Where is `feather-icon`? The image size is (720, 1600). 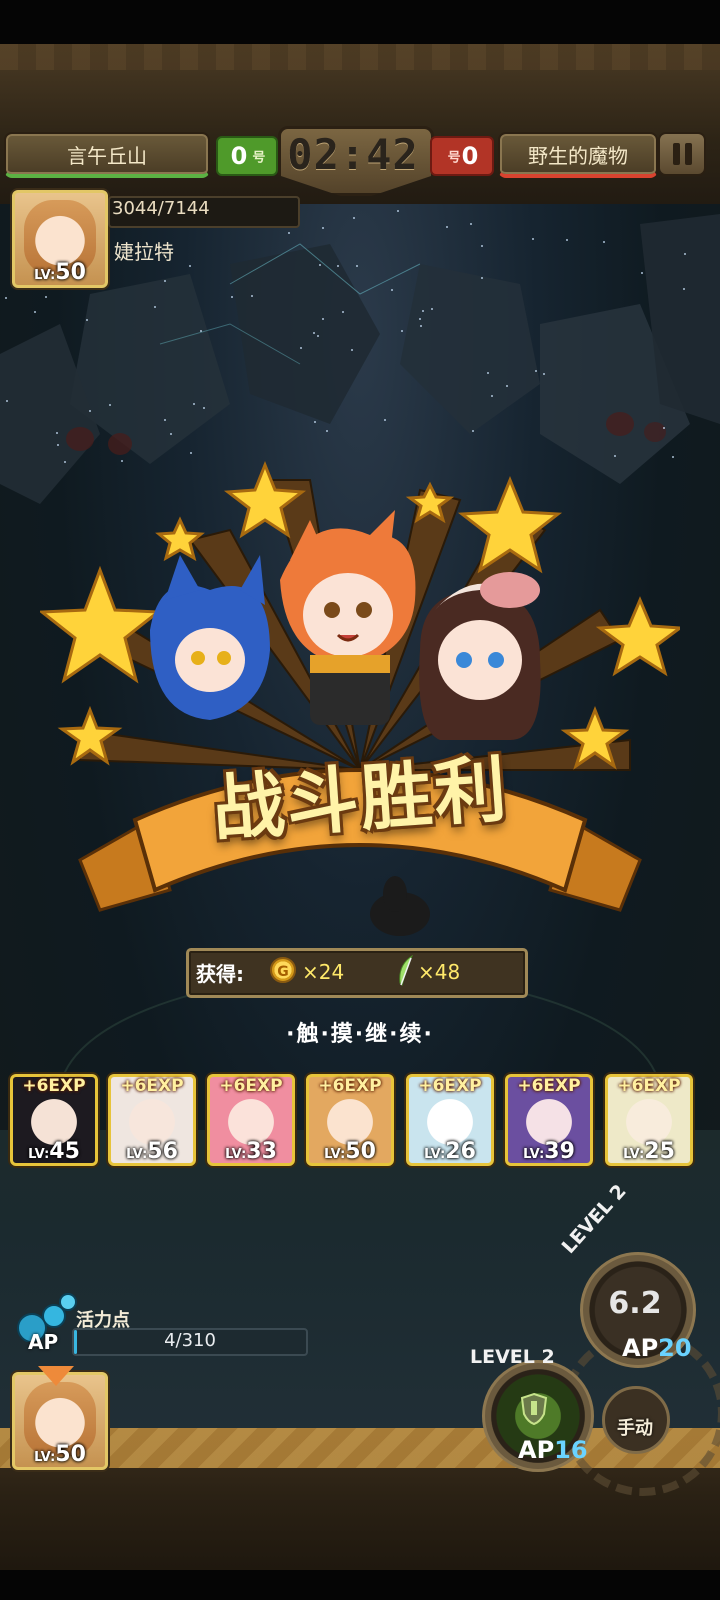 feather-icon is located at coordinates (406, 970).